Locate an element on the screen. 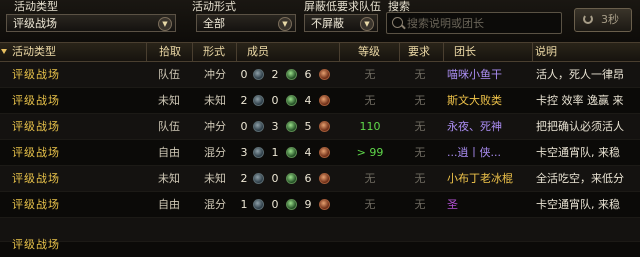  col-level: 等级 is located at coordinates (370, 52).